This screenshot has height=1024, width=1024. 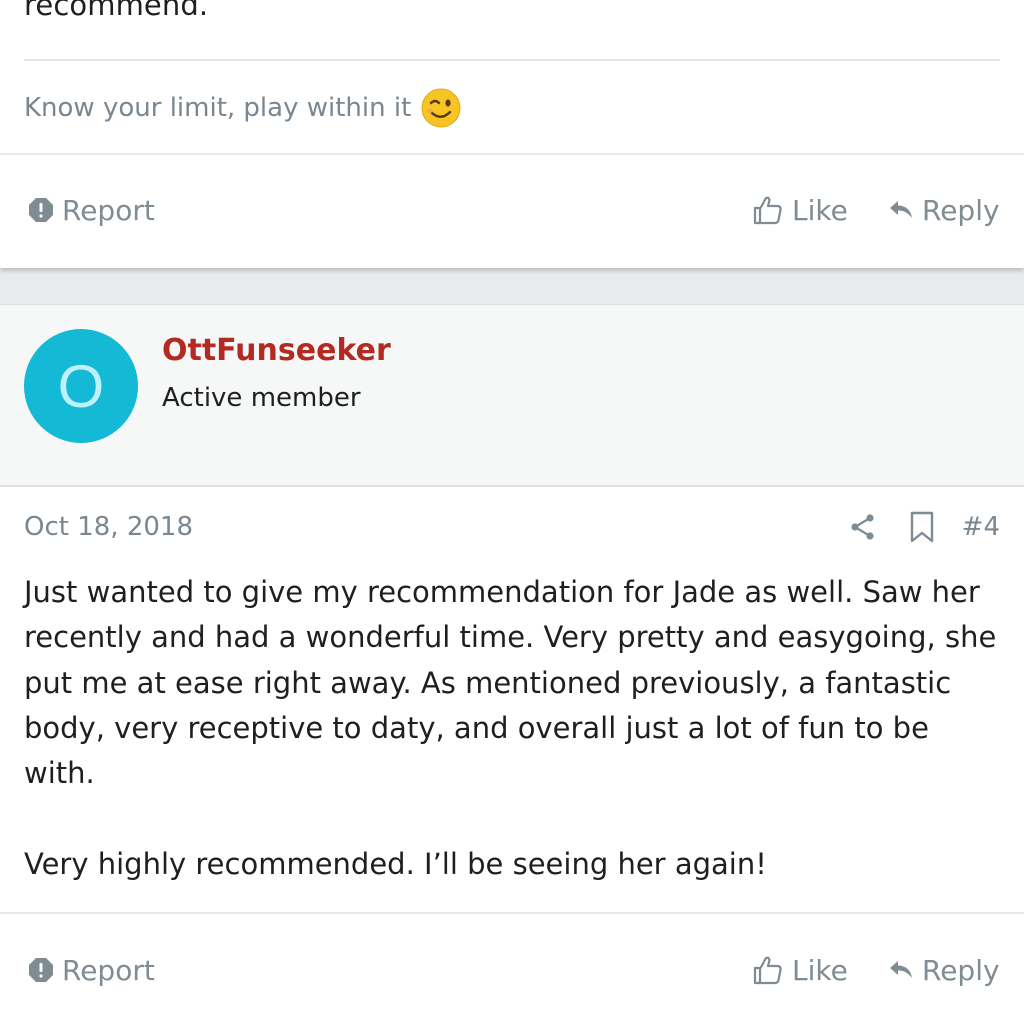 I want to click on signature-divider, so click(x=512, y=60).